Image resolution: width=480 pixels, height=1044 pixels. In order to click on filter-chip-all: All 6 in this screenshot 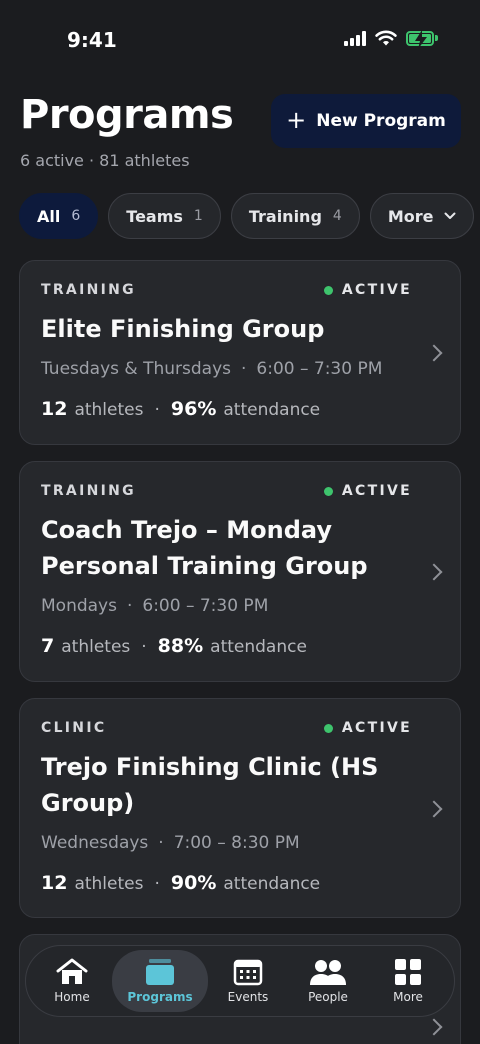, I will do `click(59, 216)`.